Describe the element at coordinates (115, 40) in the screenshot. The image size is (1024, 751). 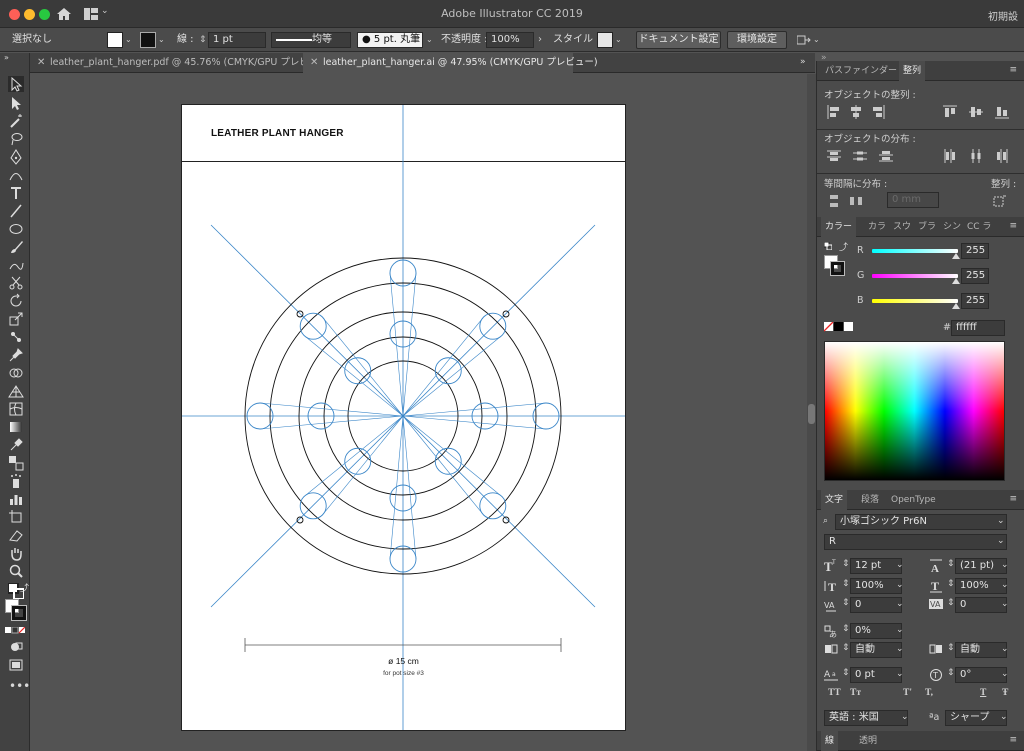
I see `fill-swatch` at that location.